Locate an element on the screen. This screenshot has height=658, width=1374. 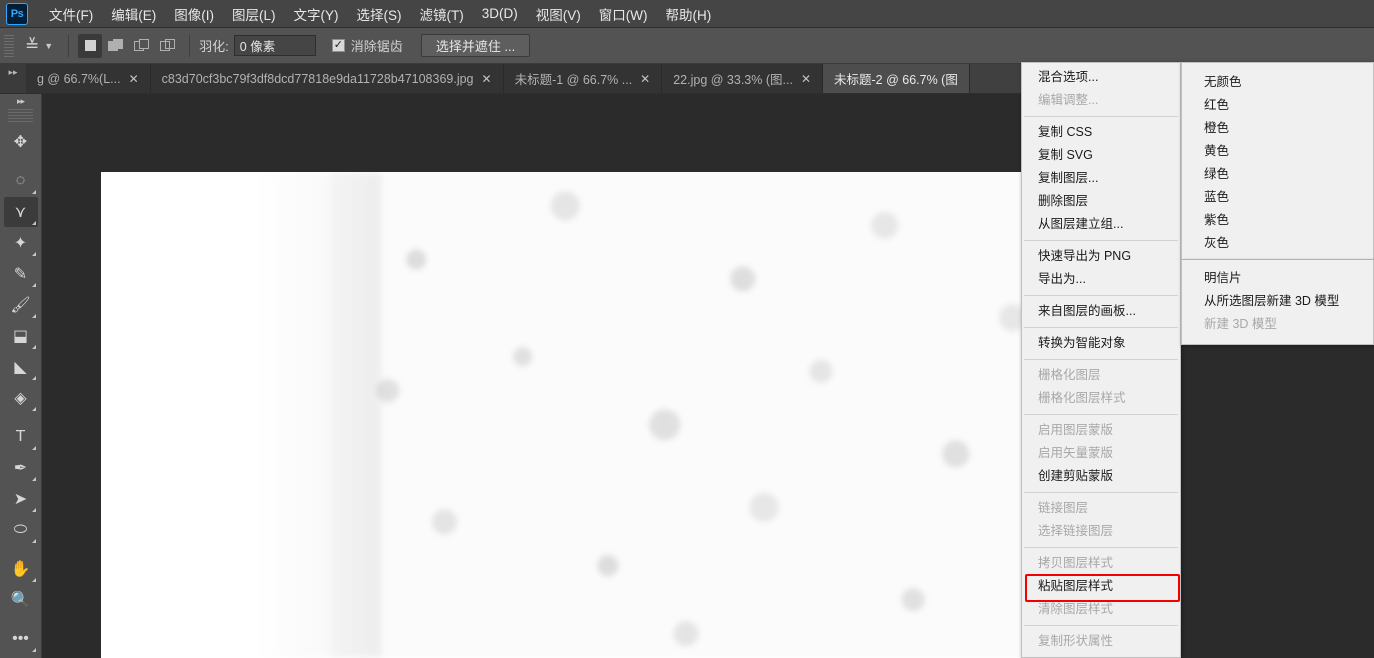
intersect-selection-icon is located at coordinates (168, 45).